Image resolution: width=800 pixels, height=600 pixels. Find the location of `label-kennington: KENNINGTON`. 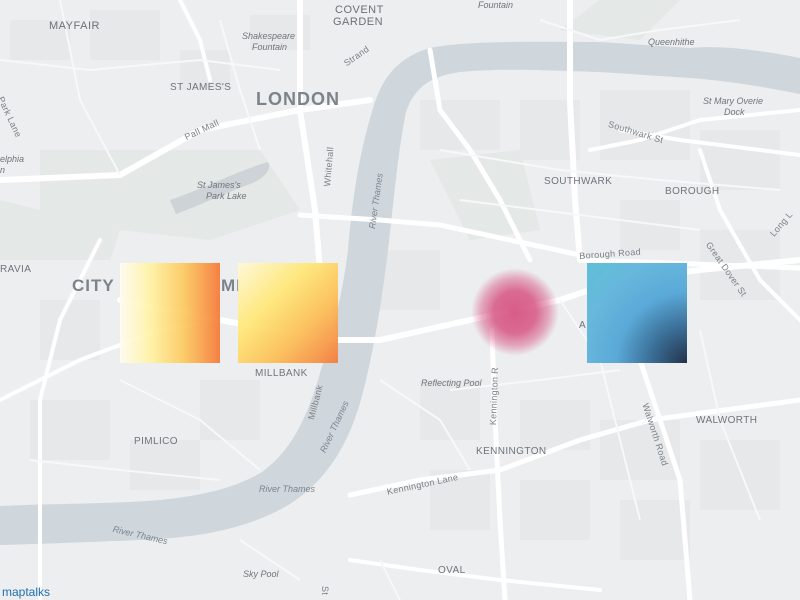

label-kennington: KENNINGTON is located at coordinates (511, 451).